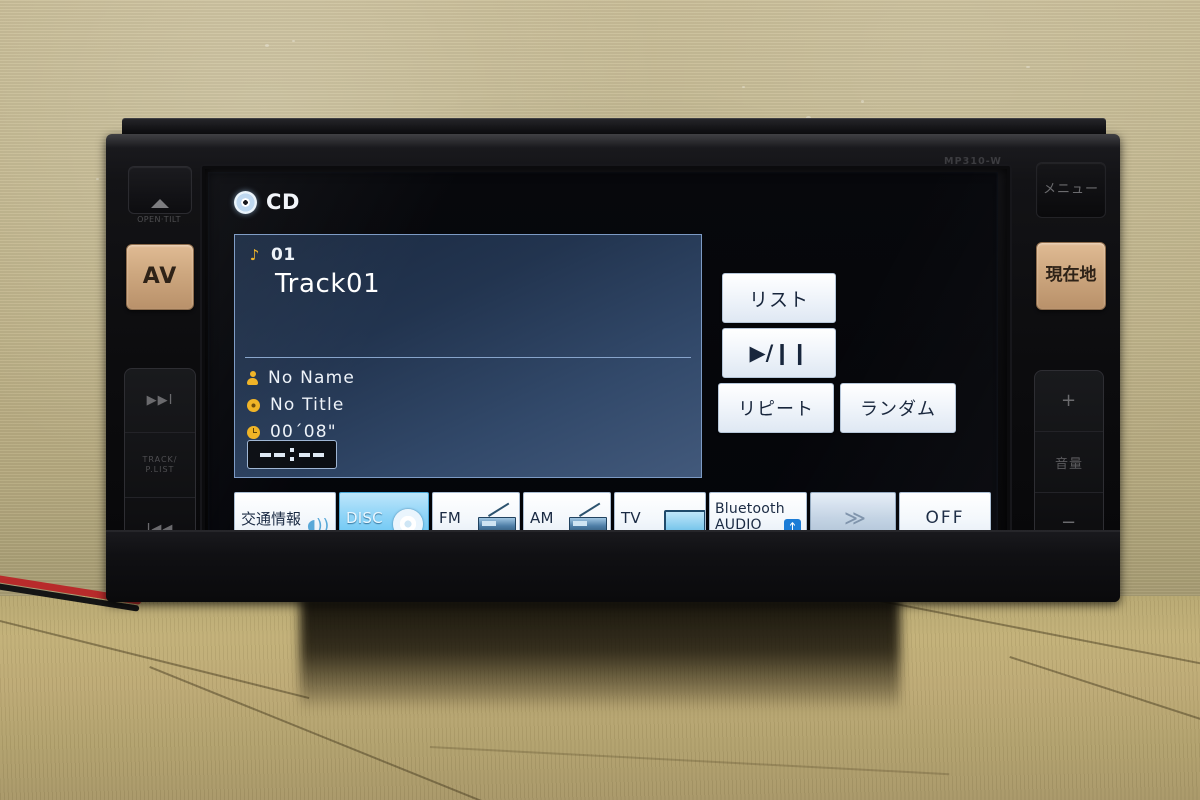 This screenshot has height=800, width=1200. I want to click on repeat-button-label: リピート, so click(776, 409).